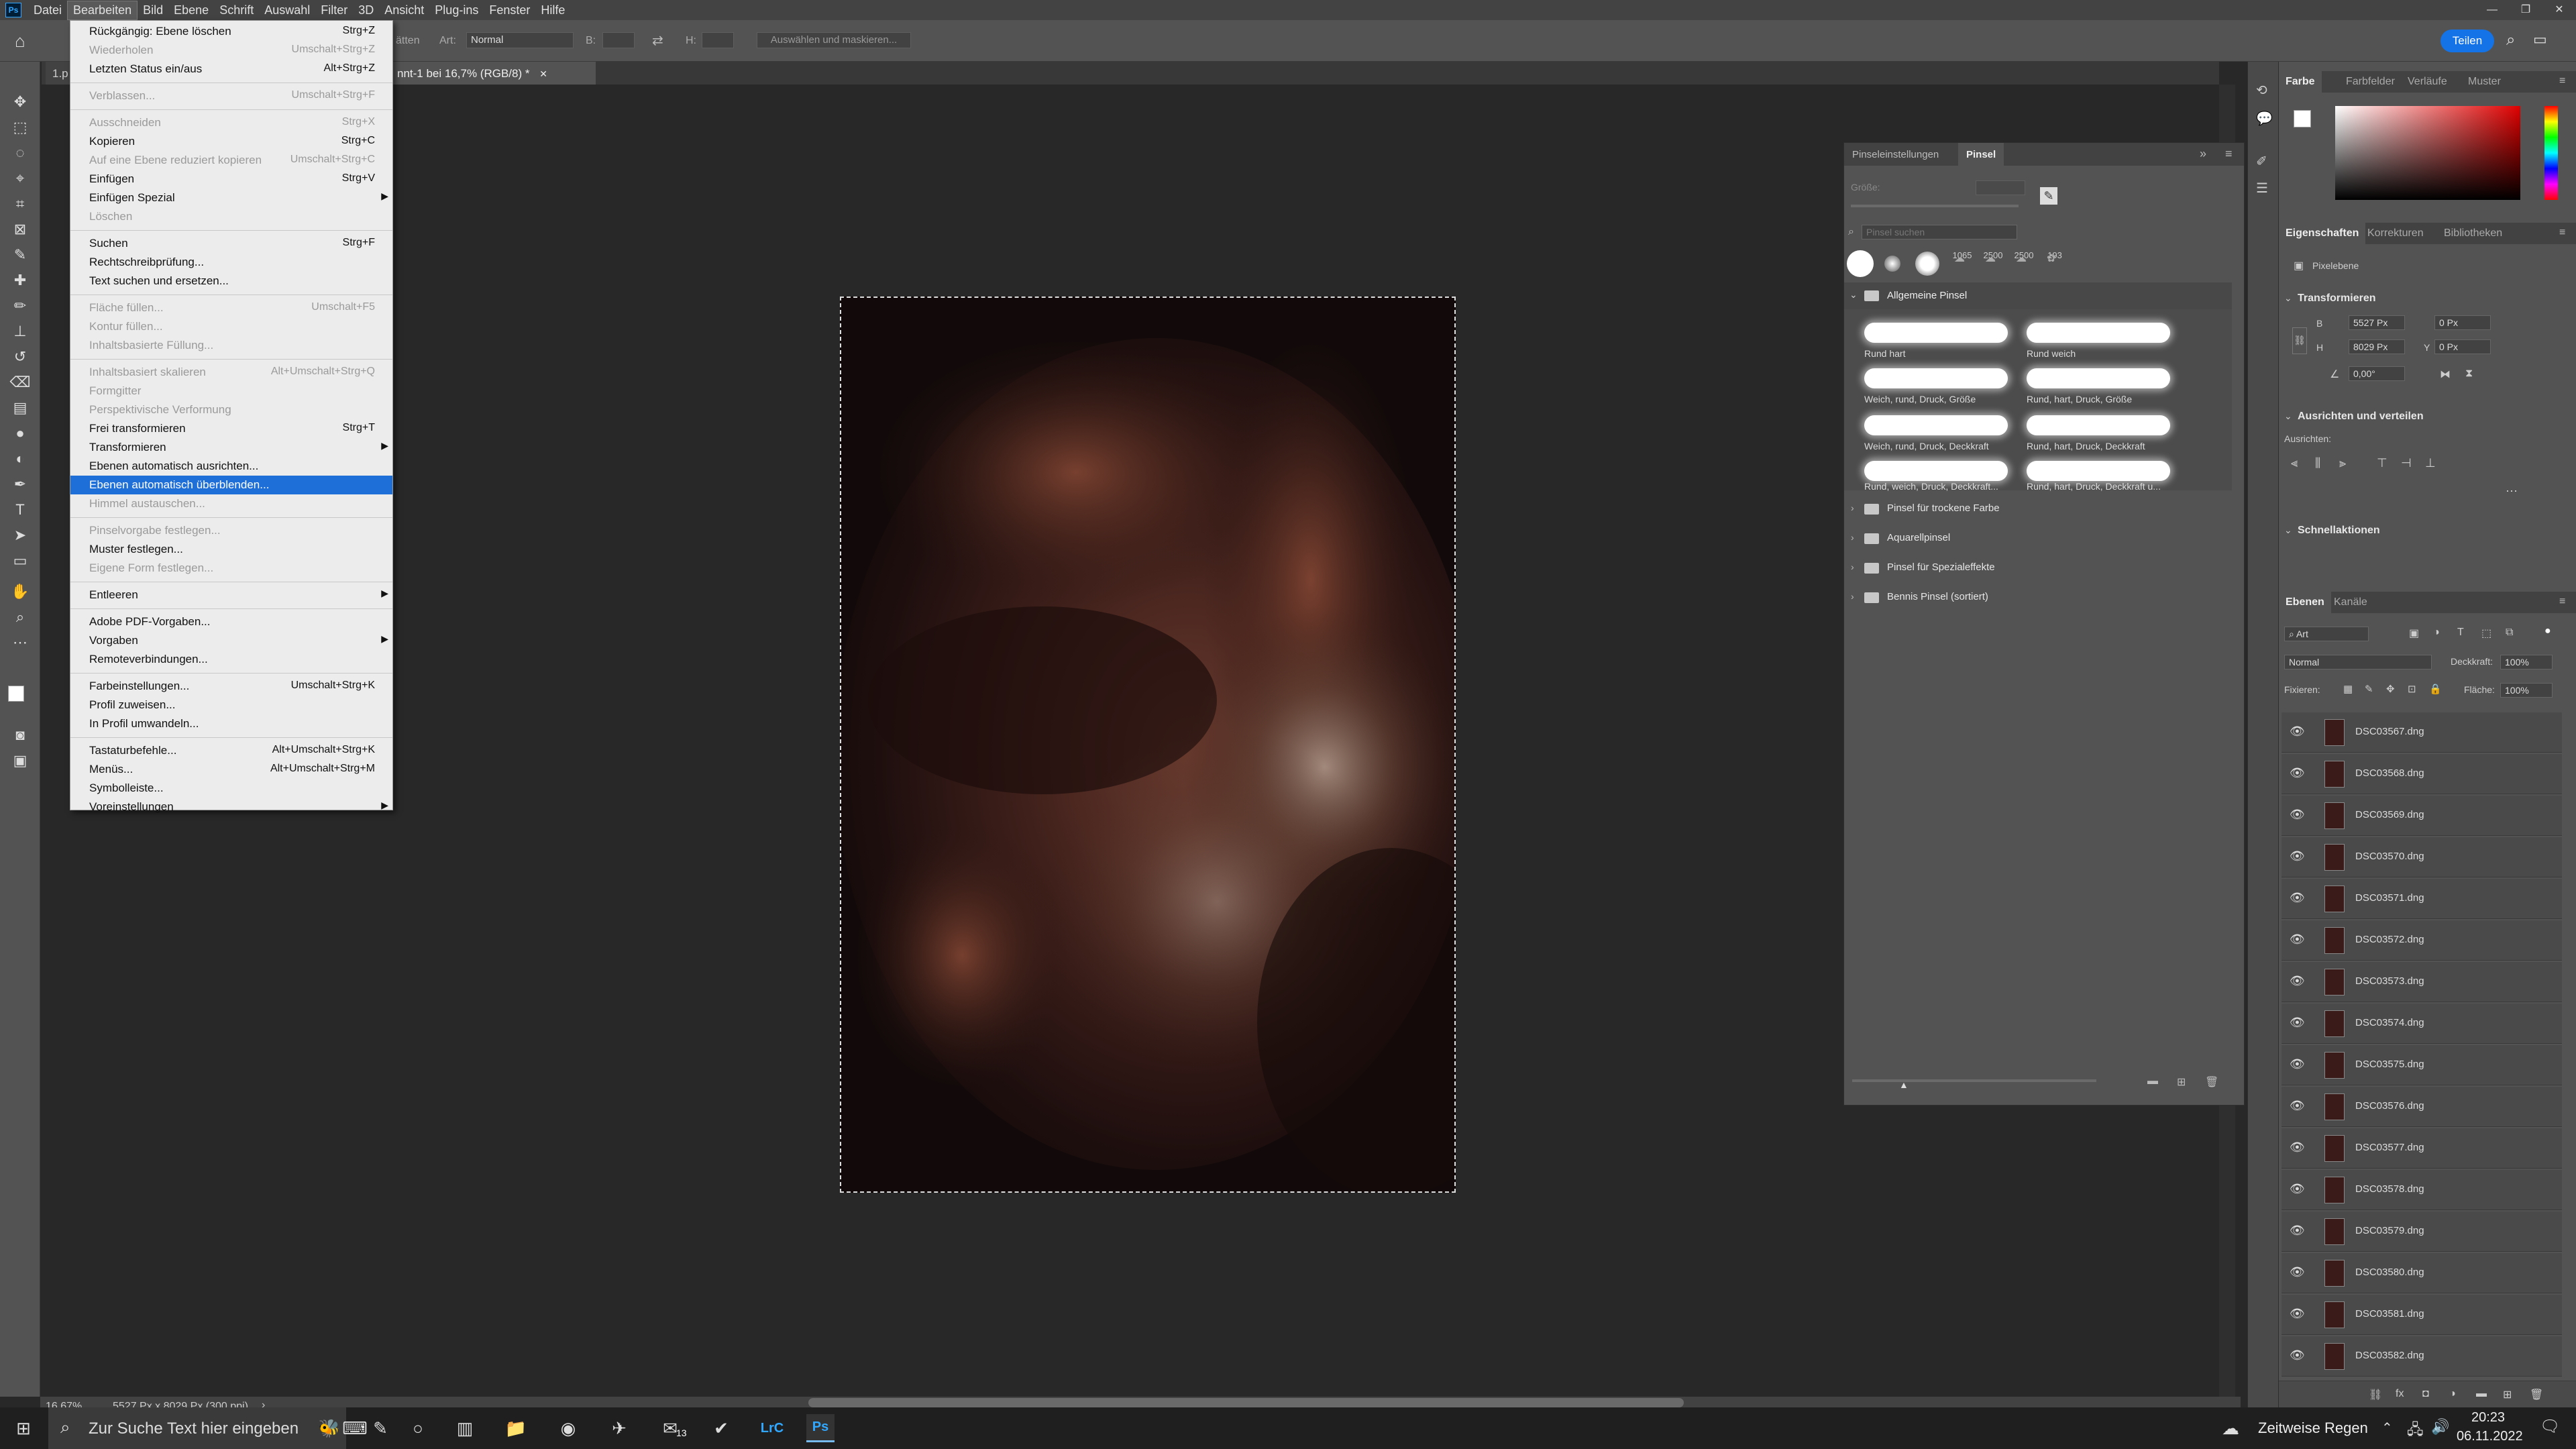 This screenshot has height=1449, width=2576. Describe the element at coordinates (2422, 1065) in the screenshot. I see `layer-row: 👁 DSC03575.dng` at that location.